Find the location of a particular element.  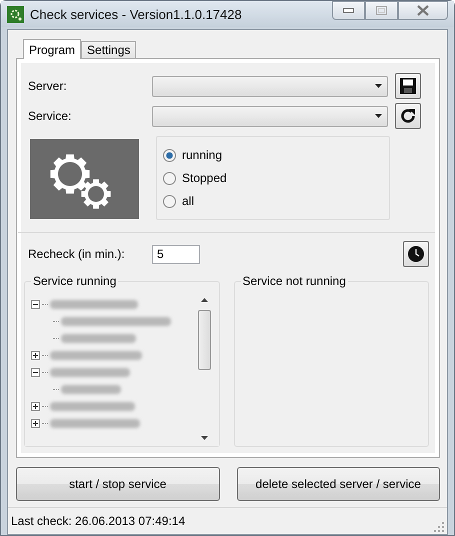

save-button is located at coordinates (408, 86).